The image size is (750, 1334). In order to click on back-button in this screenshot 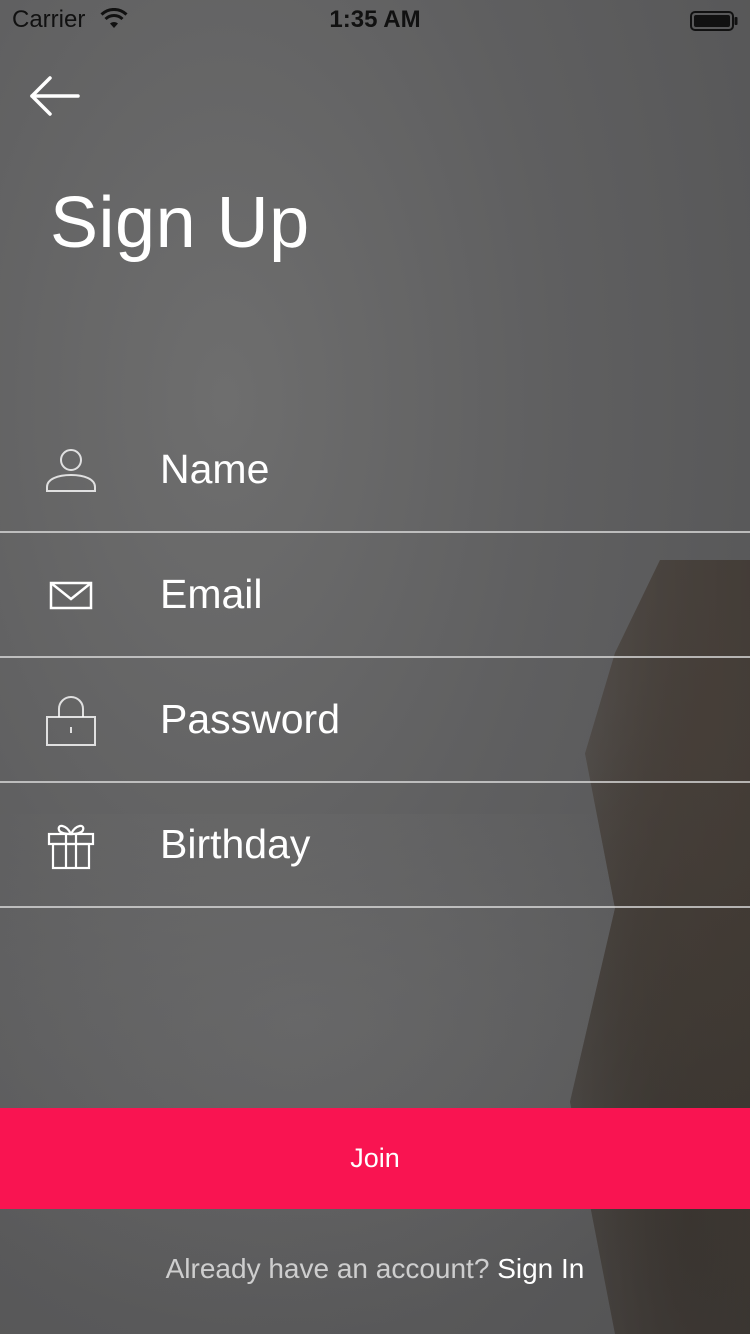, I will do `click(56, 96)`.